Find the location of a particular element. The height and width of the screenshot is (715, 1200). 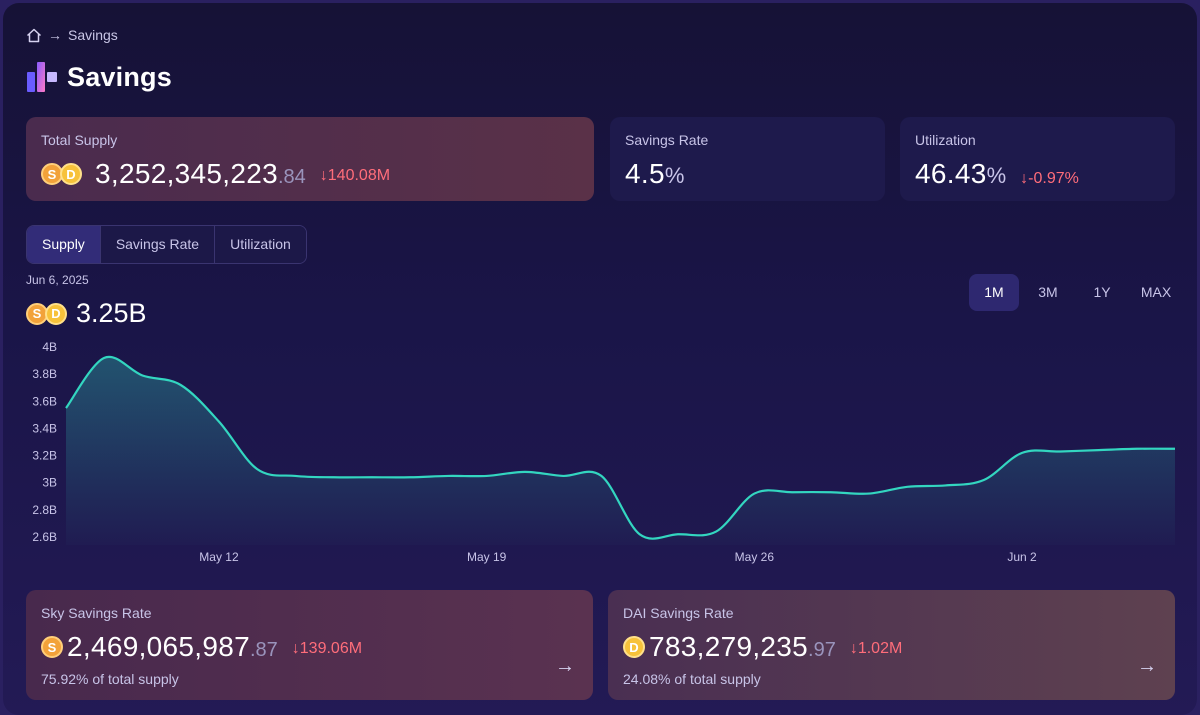

y-tick-label: 3.4B is located at coordinates (44, 428).